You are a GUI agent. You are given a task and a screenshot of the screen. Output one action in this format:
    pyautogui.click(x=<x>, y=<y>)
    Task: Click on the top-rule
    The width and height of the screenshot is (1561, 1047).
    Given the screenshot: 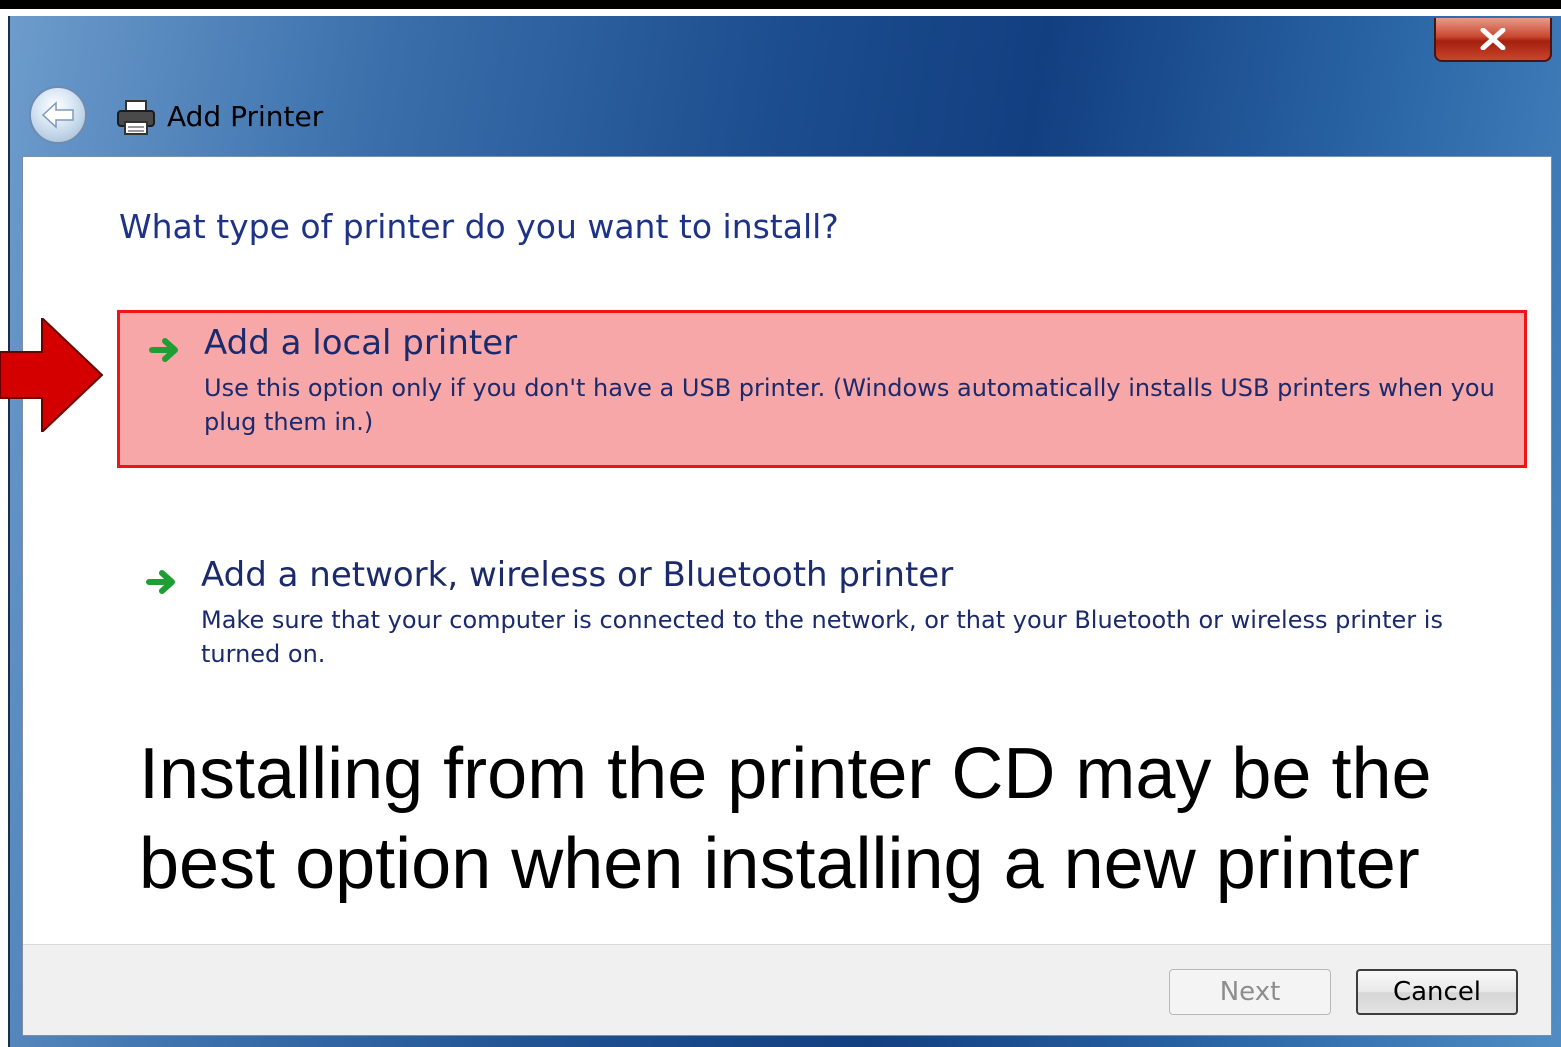 What is the action you would take?
    pyautogui.click(x=780, y=4)
    